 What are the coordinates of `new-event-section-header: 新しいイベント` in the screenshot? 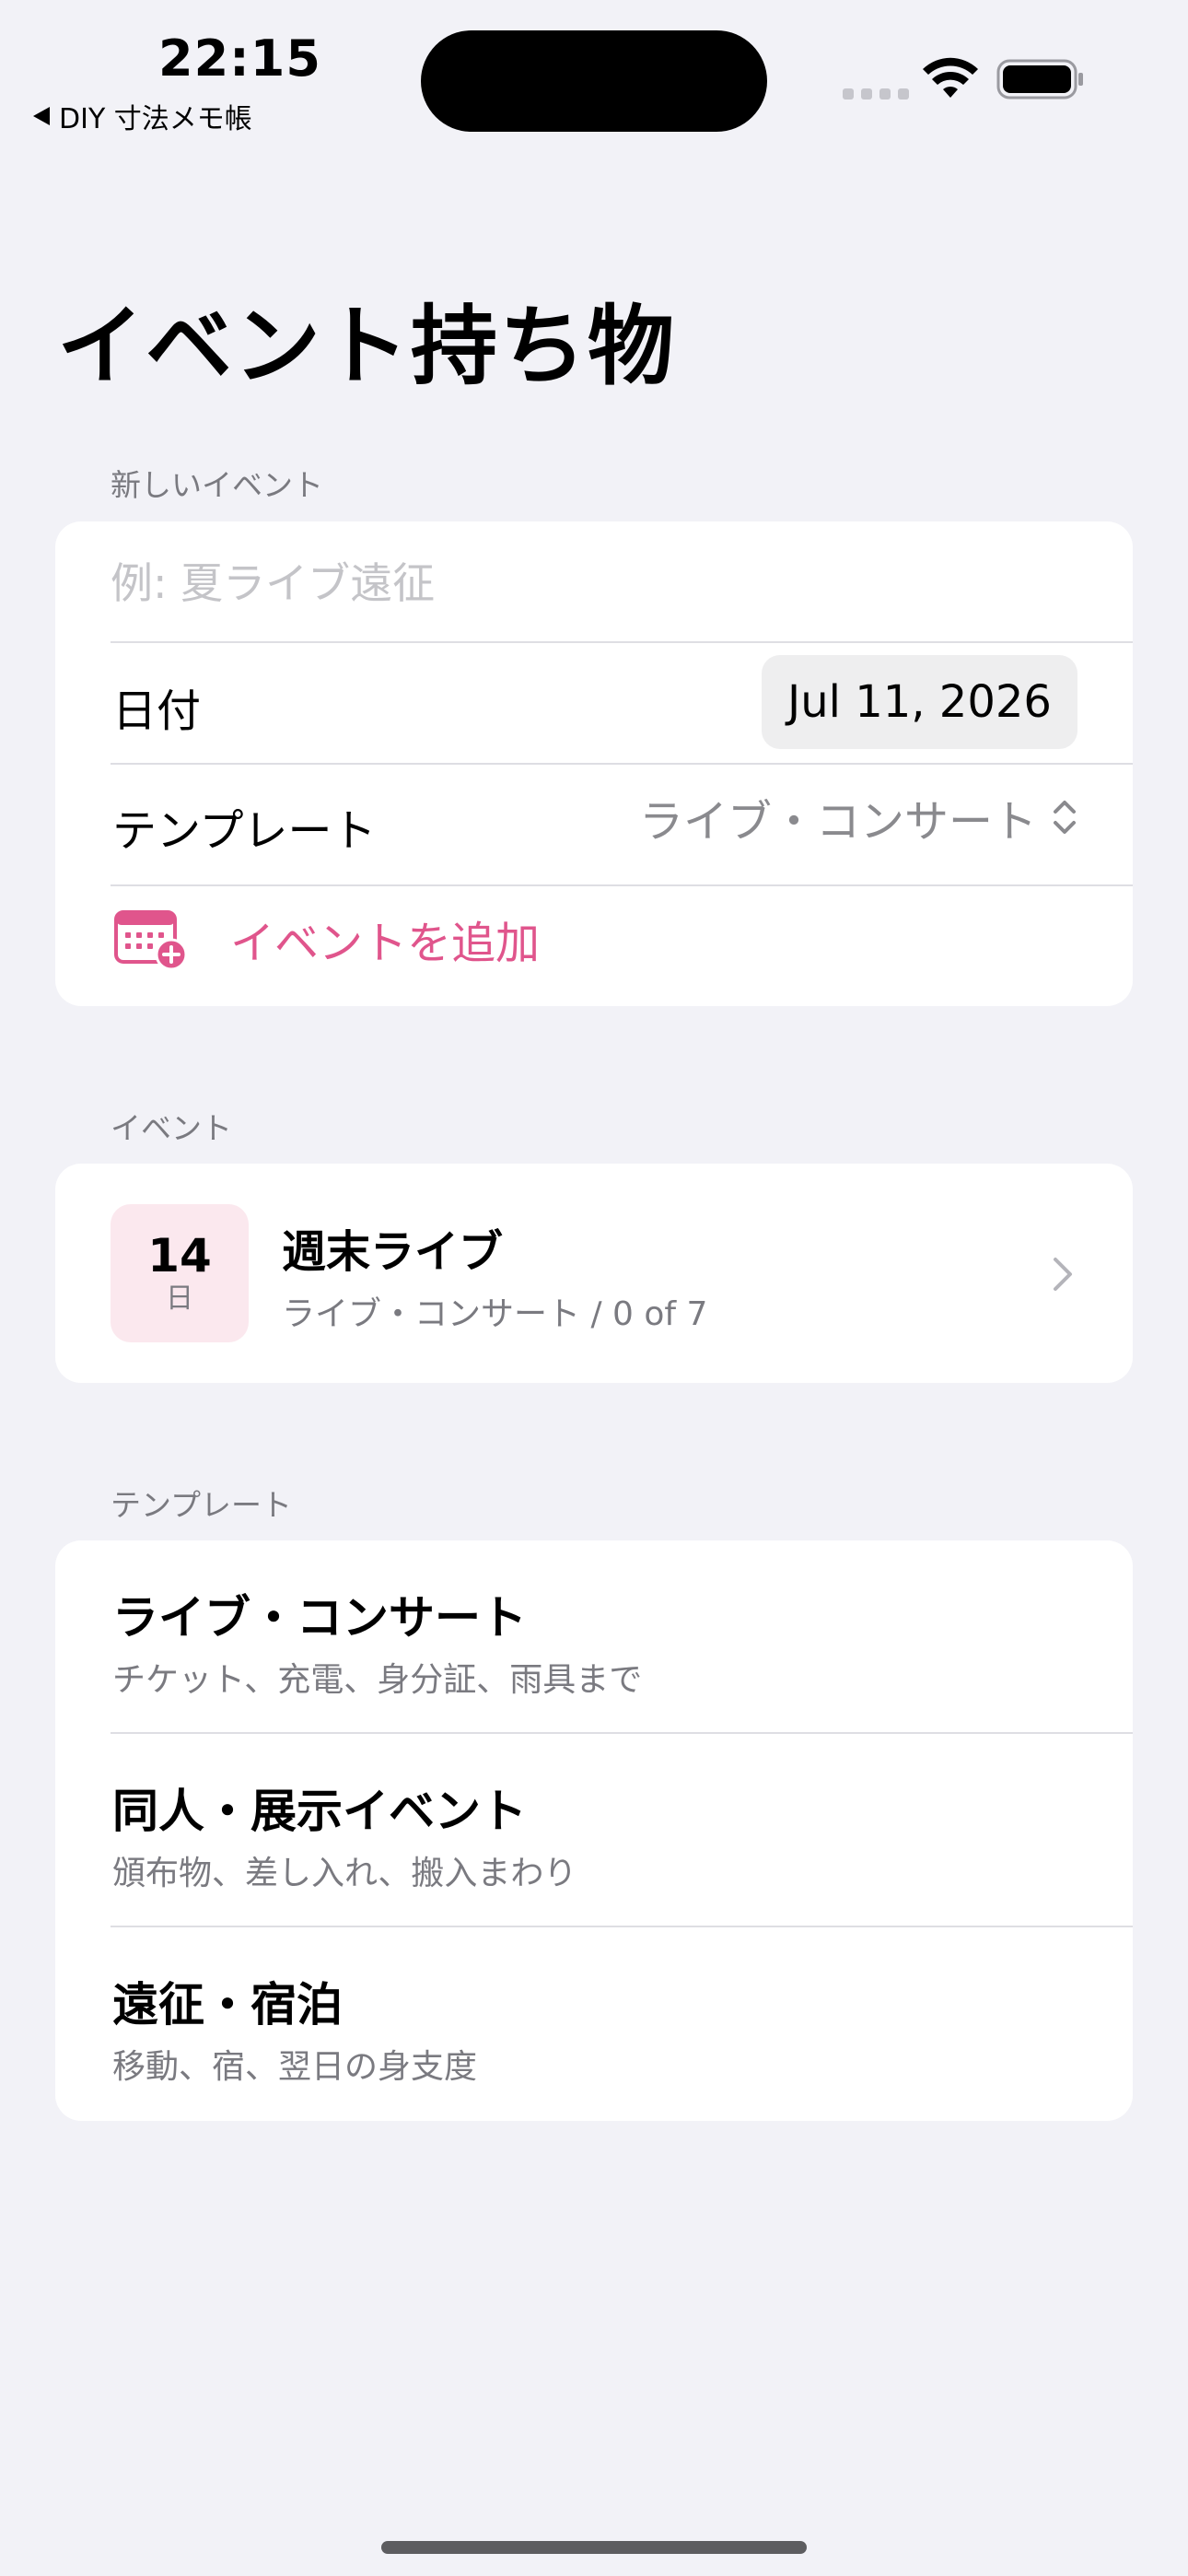 It's located at (217, 485).